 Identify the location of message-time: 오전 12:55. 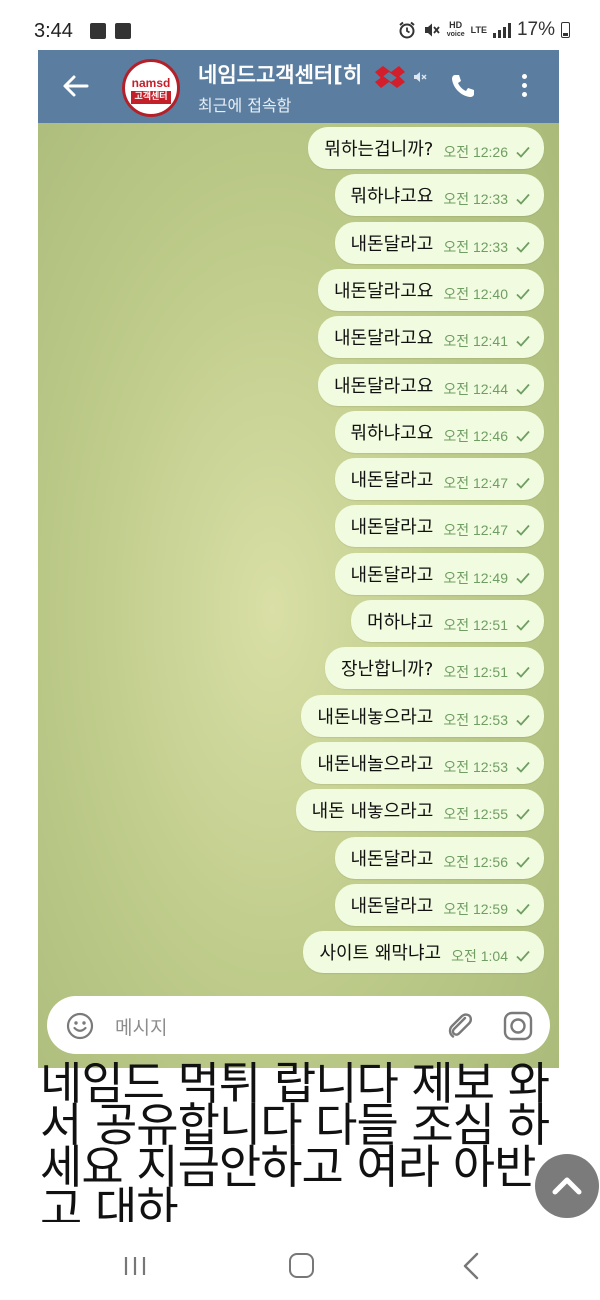
(475, 814).